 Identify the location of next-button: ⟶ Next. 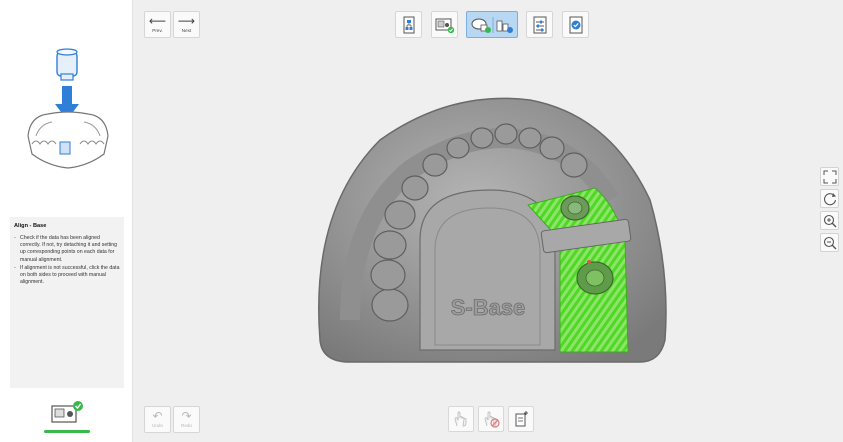
(186, 24).